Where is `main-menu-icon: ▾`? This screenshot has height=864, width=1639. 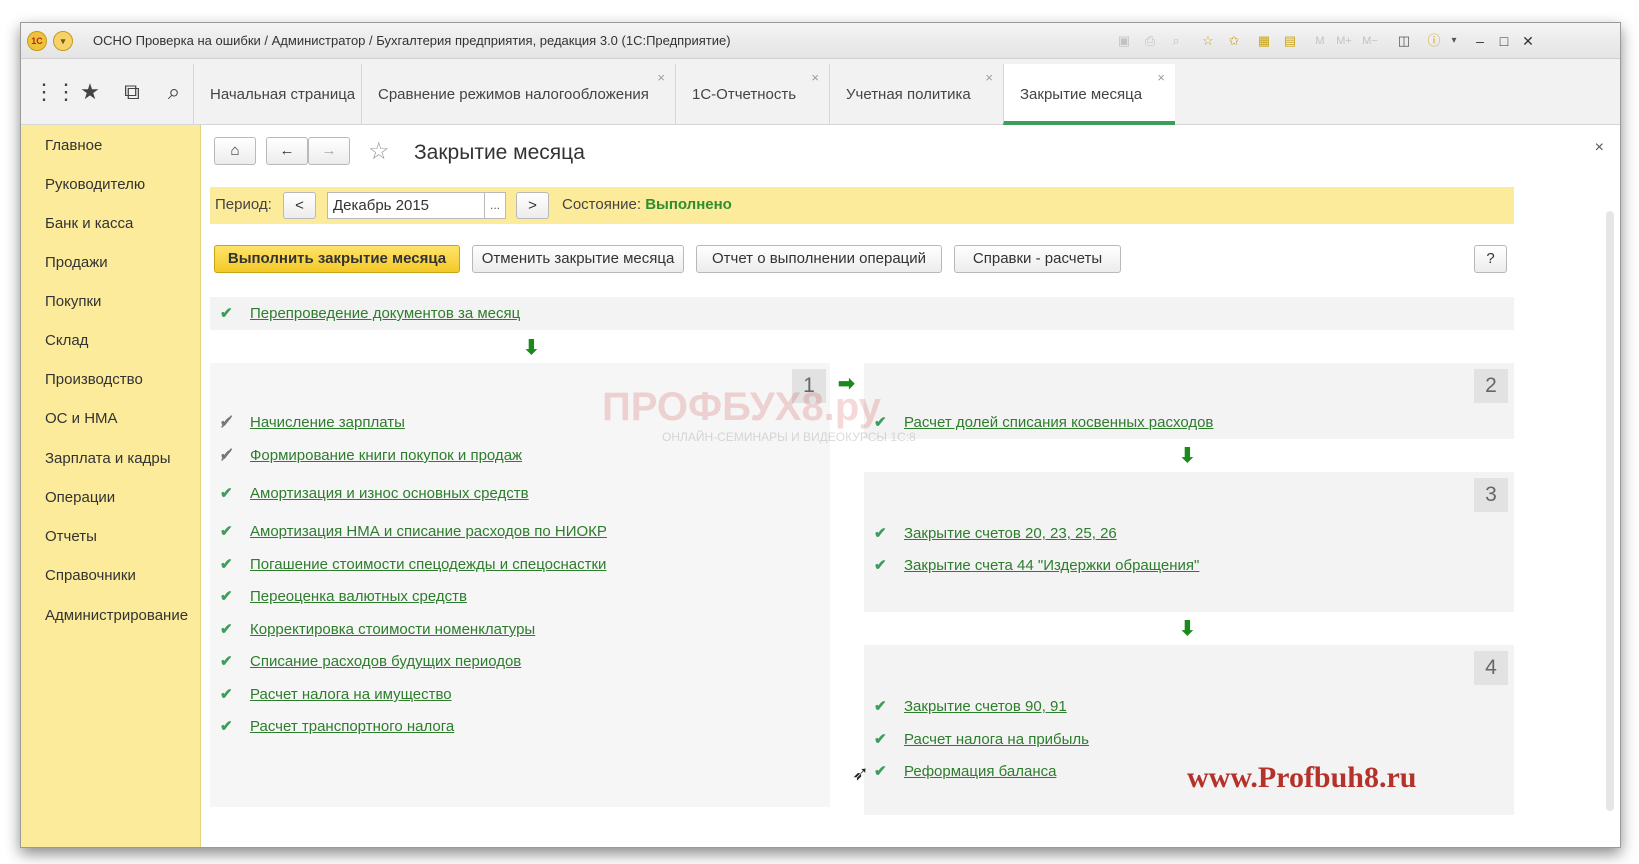
main-menu-icon: ▾ is located at coordinates (63, 41).